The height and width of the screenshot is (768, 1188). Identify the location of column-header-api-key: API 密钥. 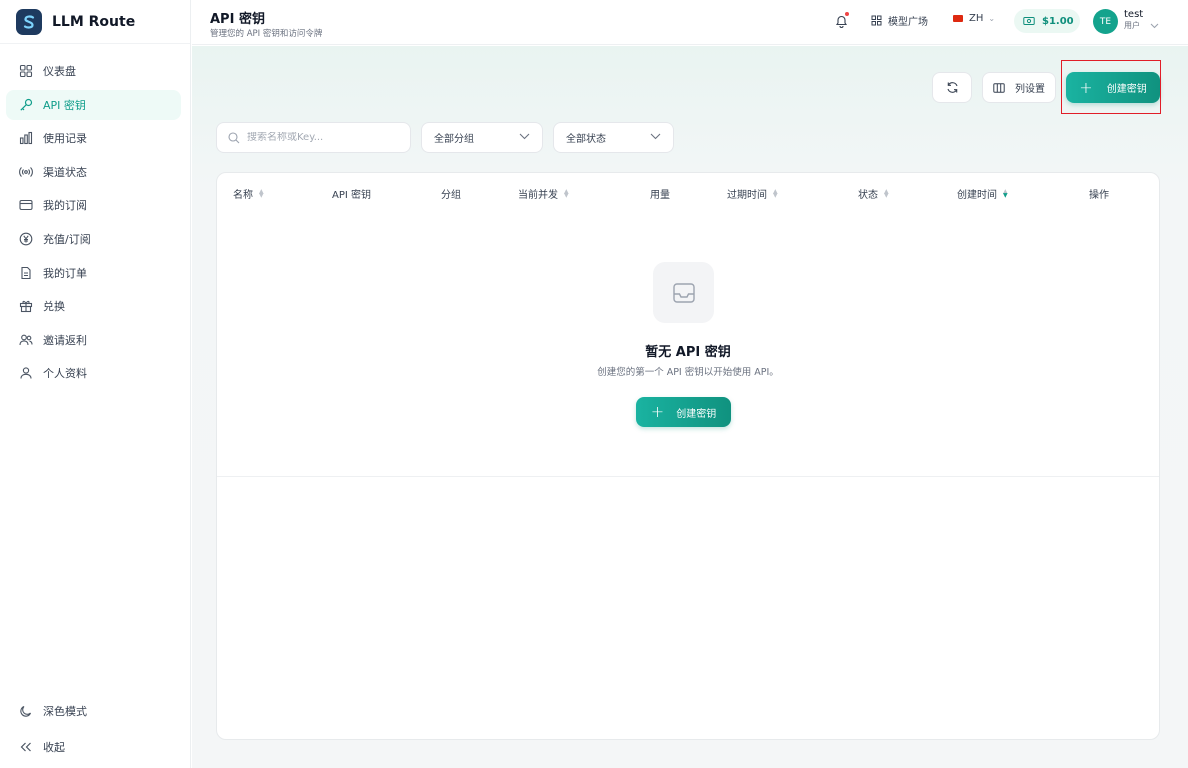
(351, 193).